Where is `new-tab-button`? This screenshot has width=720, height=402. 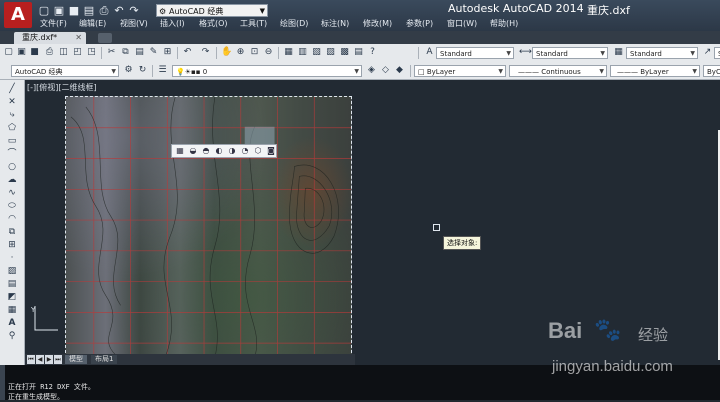
new-tab-button is located at coordinates (105, 38).